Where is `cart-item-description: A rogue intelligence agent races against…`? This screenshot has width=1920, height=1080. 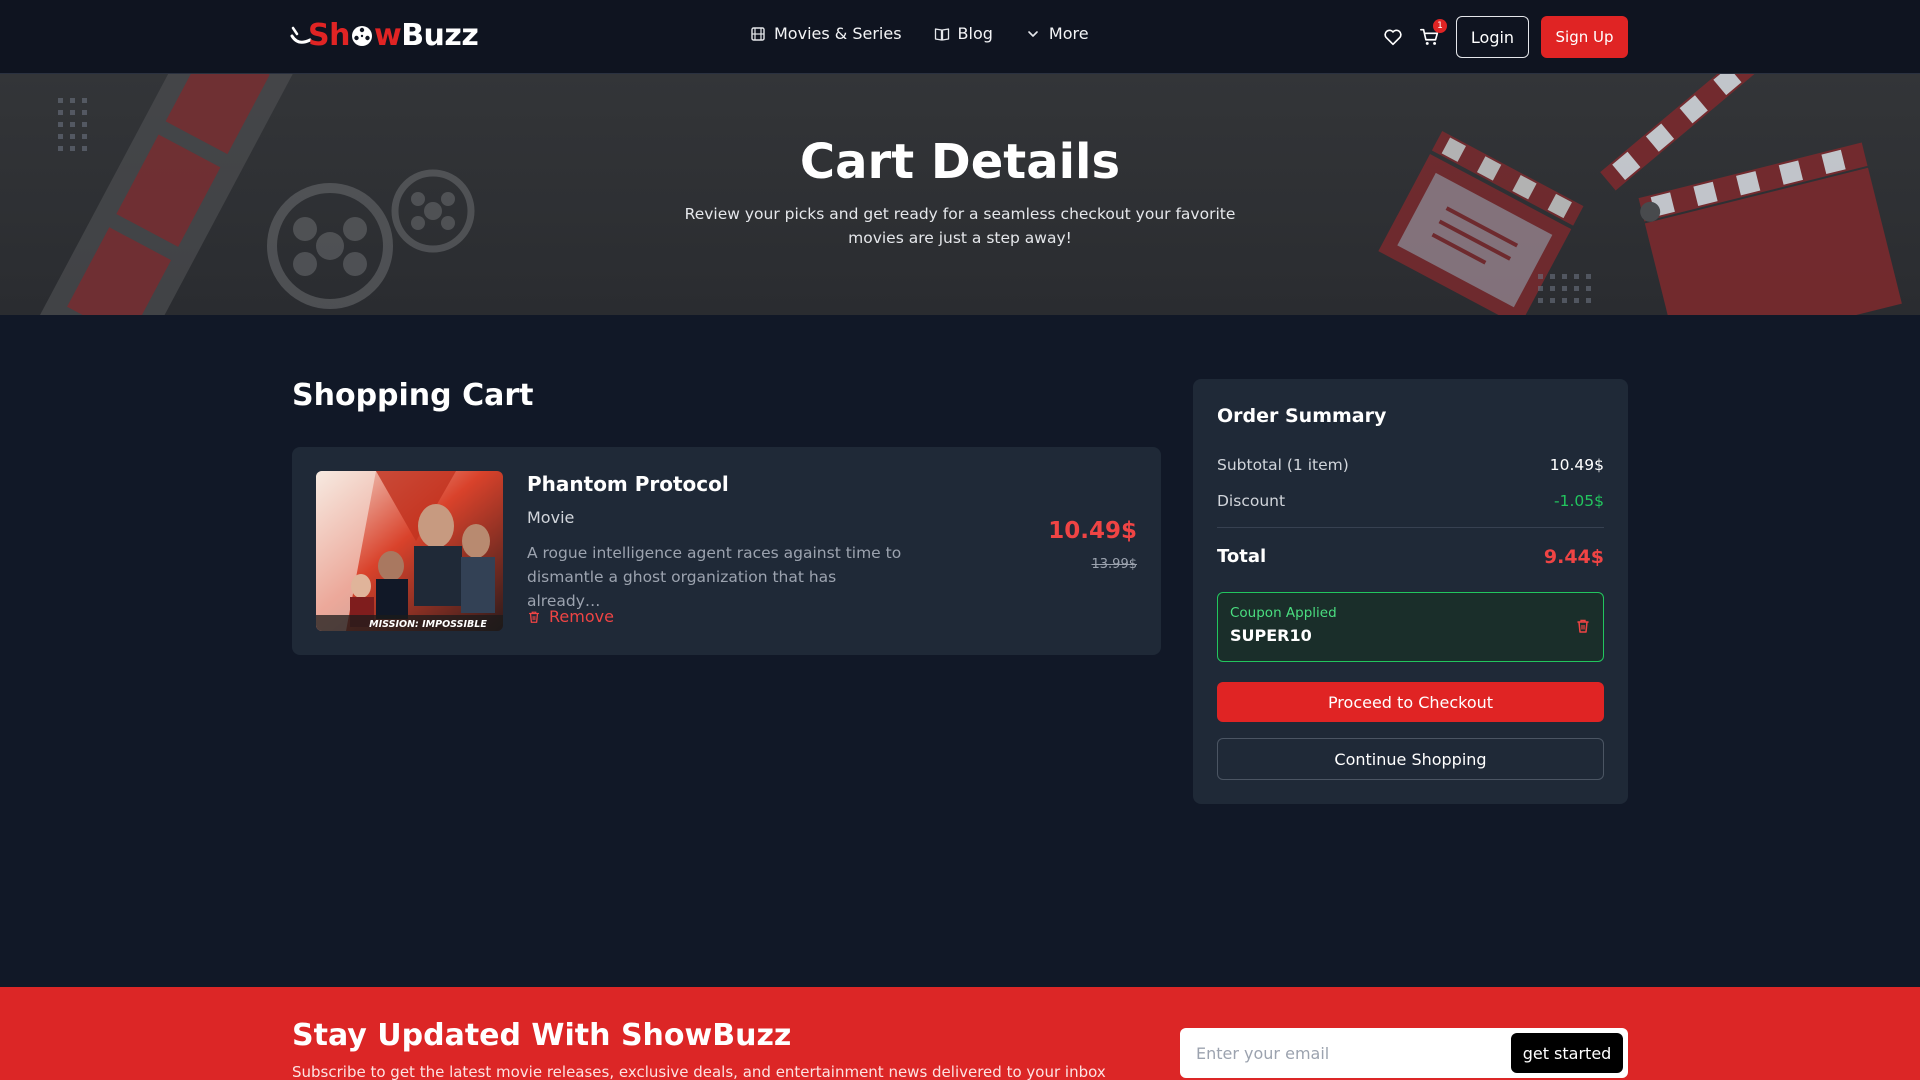
cart-item-description: A rogue intelligence agent races against… is located at coordinates (714, 577).